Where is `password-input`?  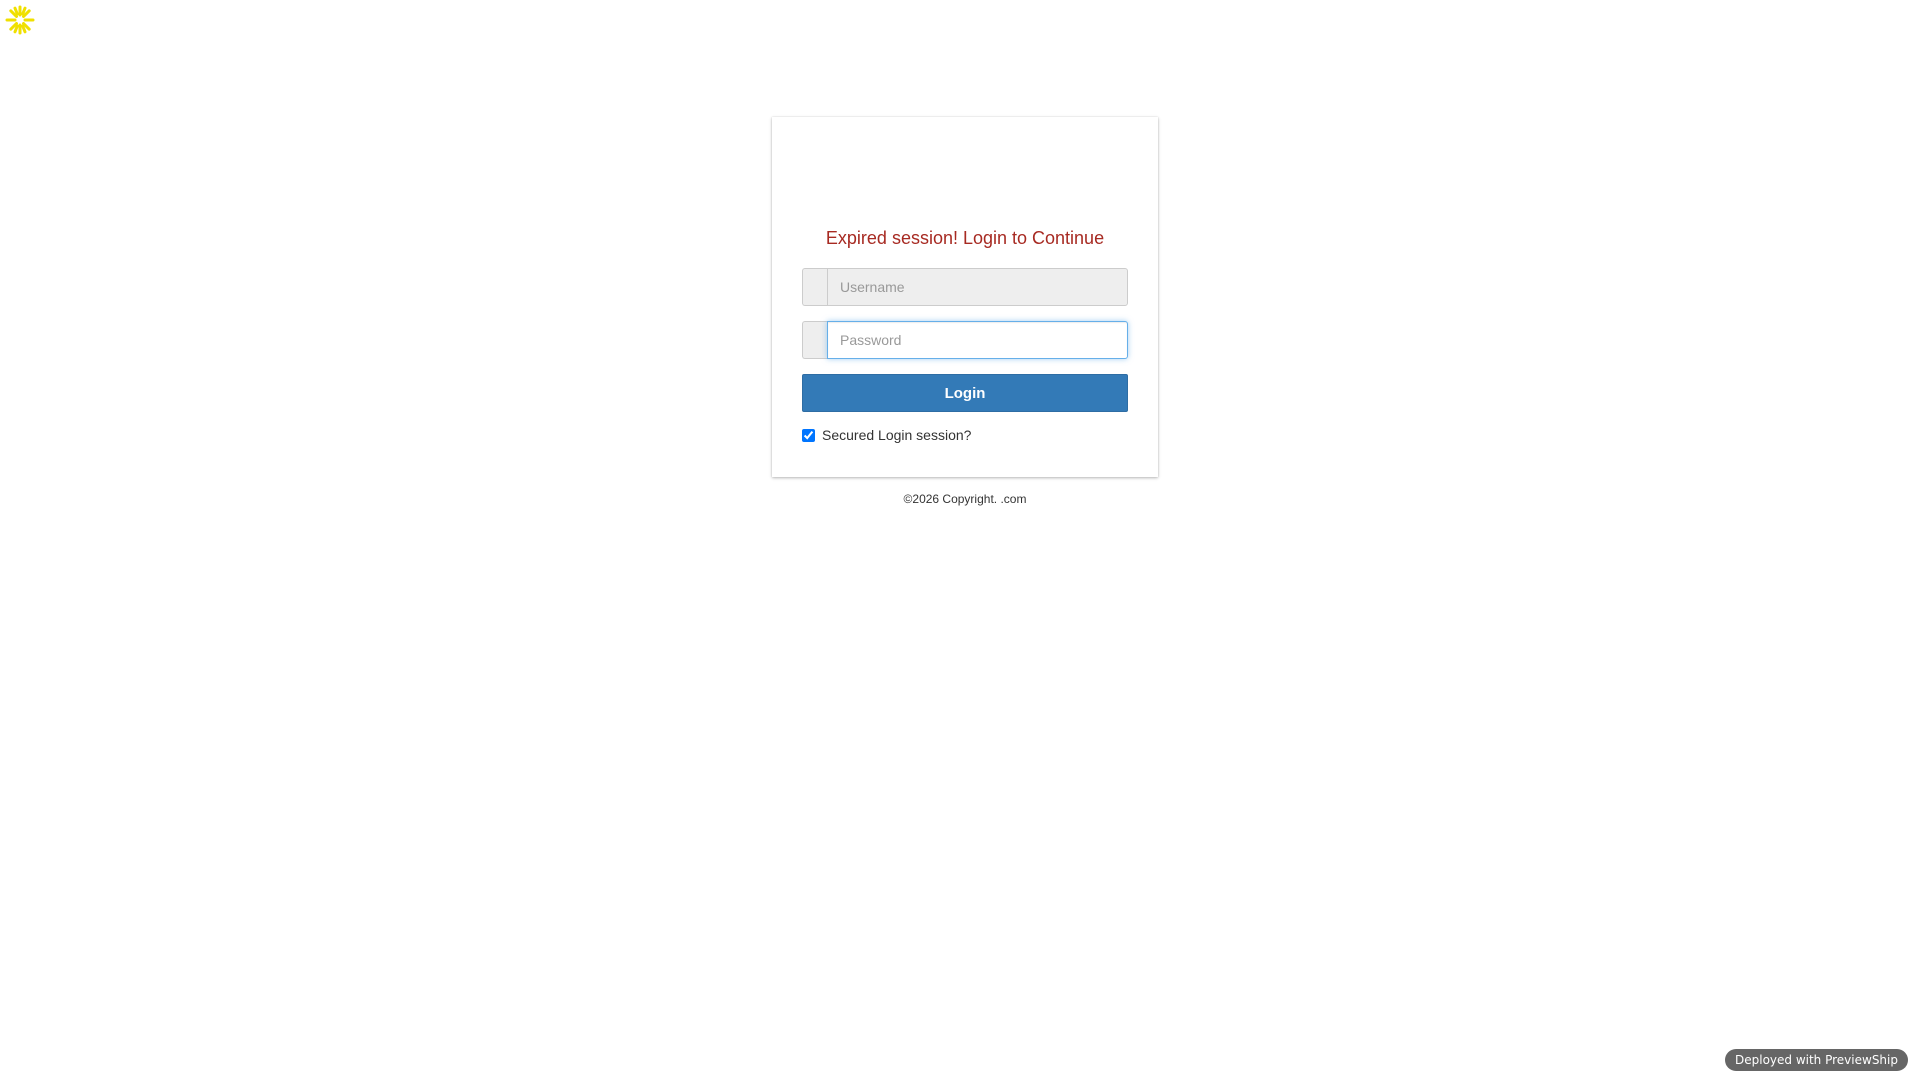 password-input is located at coordinates (977, 340).